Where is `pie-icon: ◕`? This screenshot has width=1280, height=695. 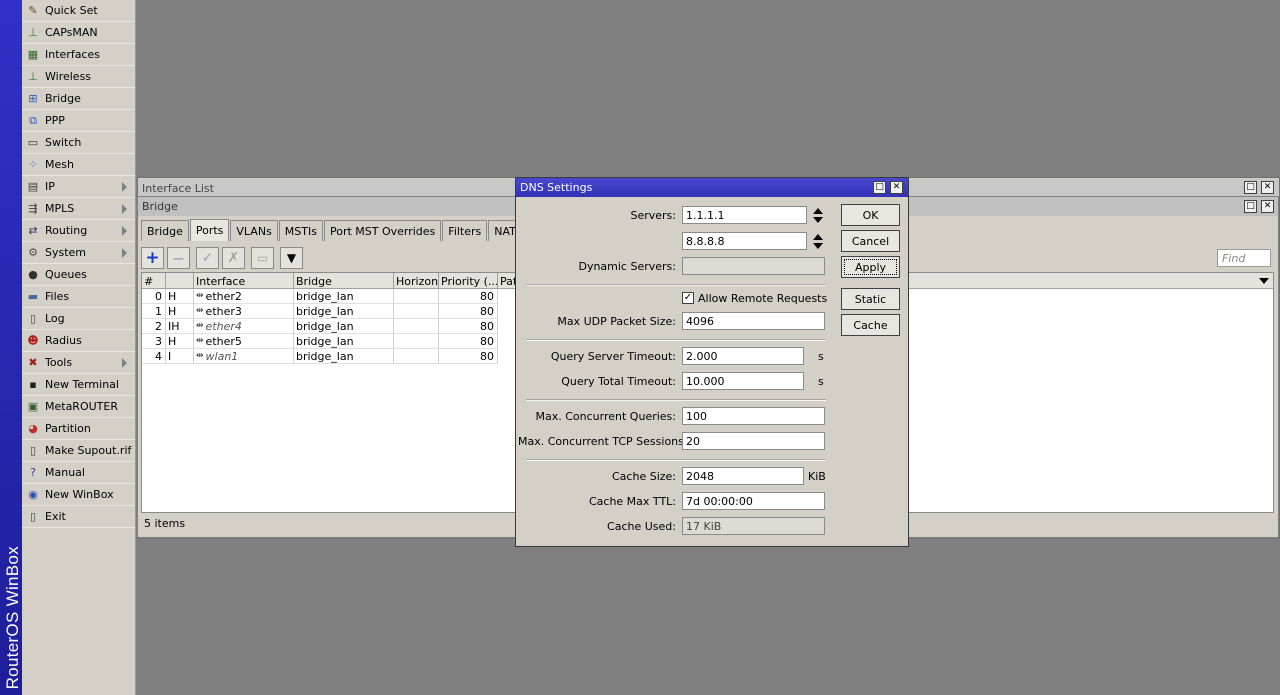 pie-icon: ◕ is located at coordinates (33, 428).